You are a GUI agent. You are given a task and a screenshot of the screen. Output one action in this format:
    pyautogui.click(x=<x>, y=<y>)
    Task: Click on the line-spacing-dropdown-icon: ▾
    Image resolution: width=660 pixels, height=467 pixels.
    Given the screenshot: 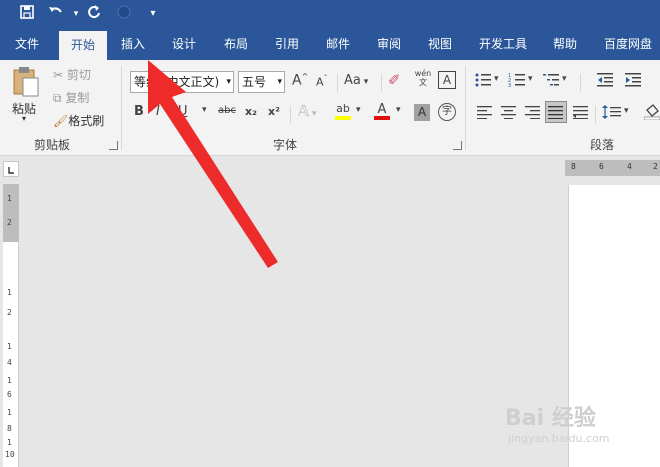 What is the action you would take?
    pyautogui.click(x=626, y=111)
    